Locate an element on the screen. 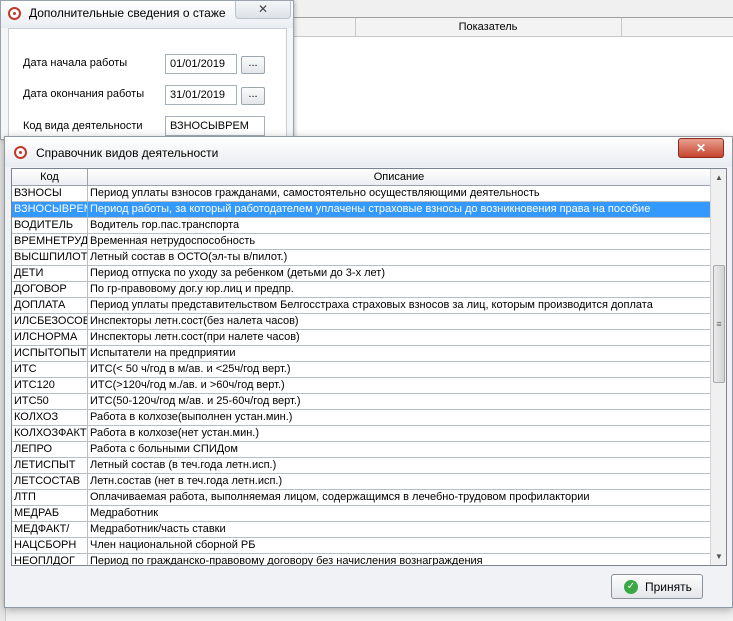 The image size is (733, 621). grid-header: Код Описание is located at coordinates (361, 177).